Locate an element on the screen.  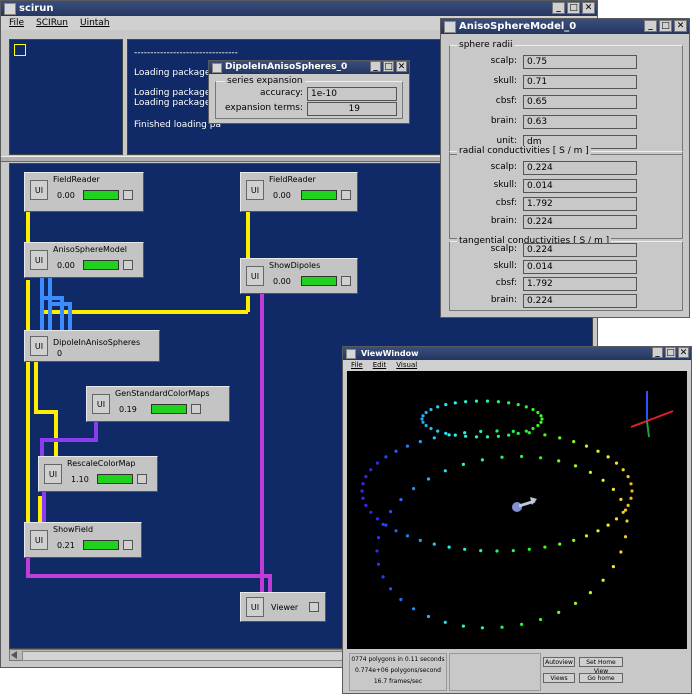
brain-radius-input: 0.63 is located at coordinates (580, 122).